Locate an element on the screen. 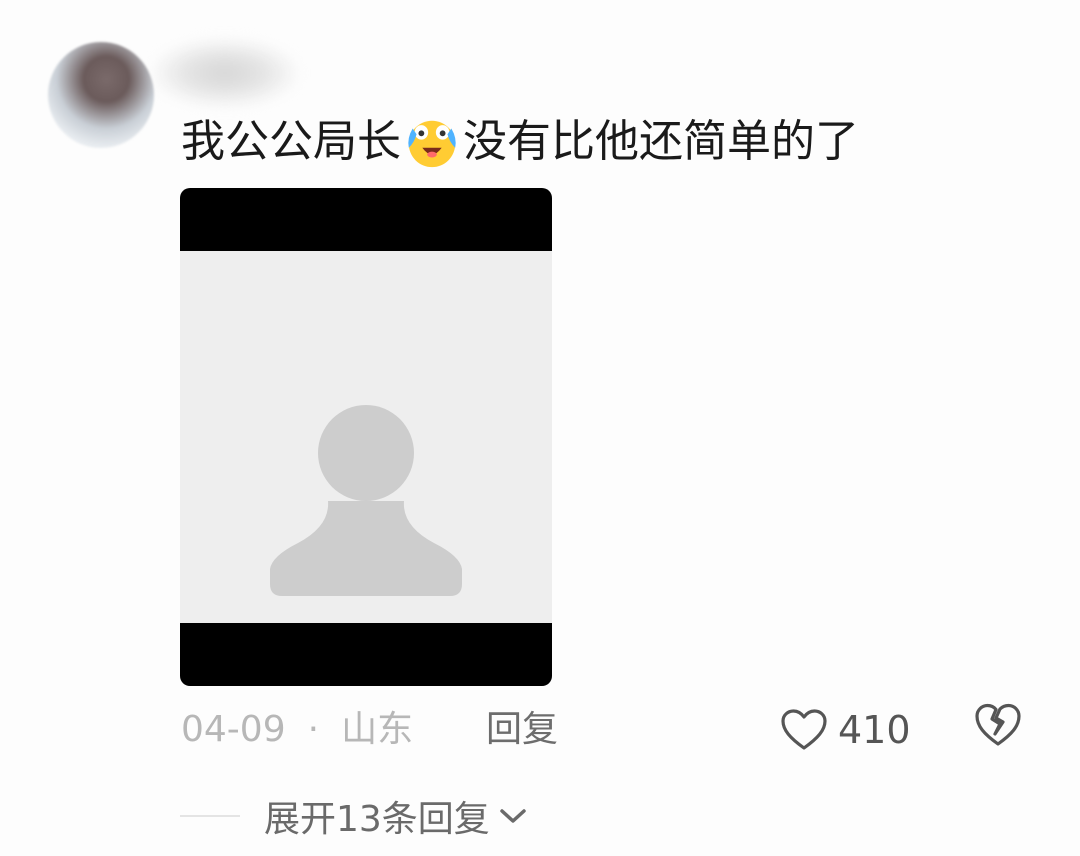 This screenshot has width=1080, height=856. like-count: 410 is located at coordinates (874, 730).